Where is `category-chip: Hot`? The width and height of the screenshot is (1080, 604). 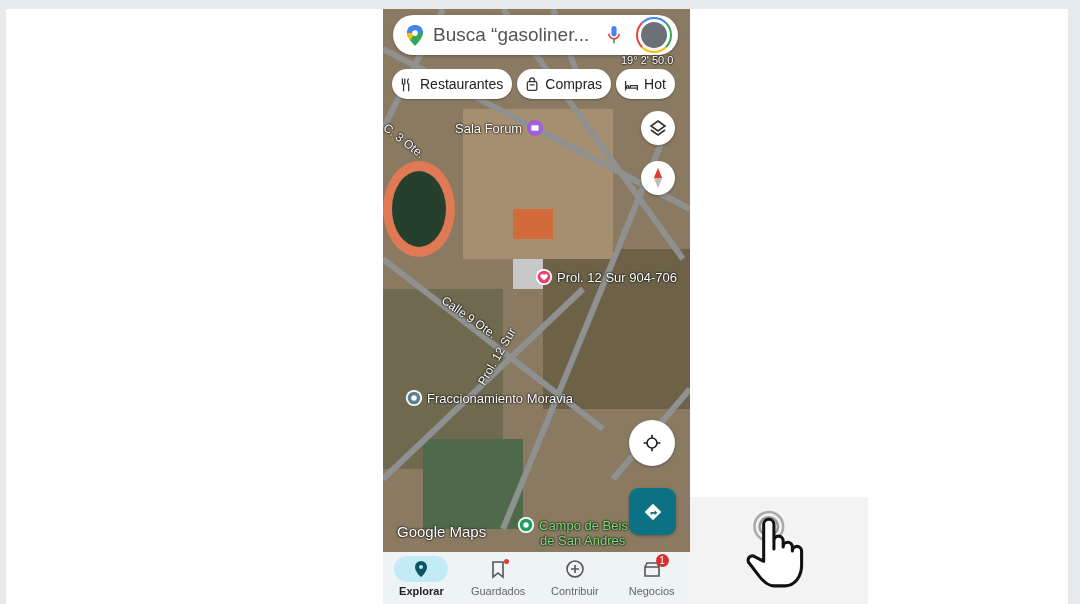
category-chip: Hot is located at coordinates (645, 84).